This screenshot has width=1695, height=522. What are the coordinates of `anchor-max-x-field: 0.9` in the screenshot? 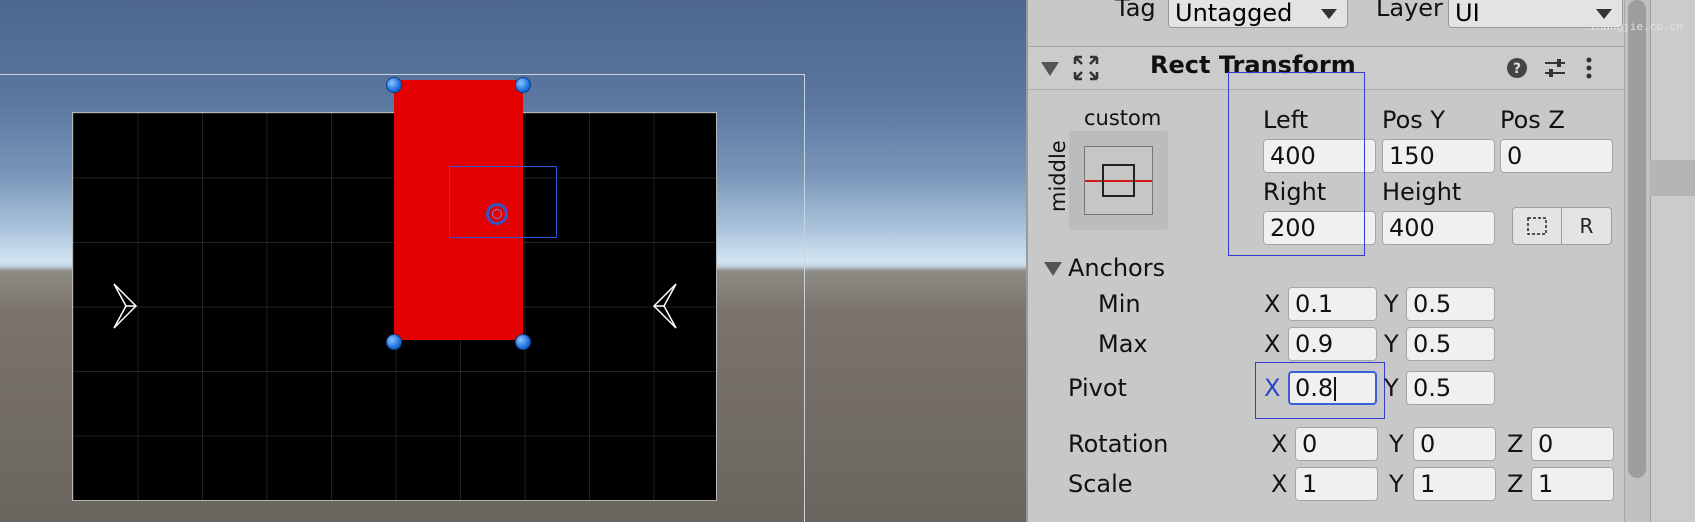 It's located at (1332, 344).